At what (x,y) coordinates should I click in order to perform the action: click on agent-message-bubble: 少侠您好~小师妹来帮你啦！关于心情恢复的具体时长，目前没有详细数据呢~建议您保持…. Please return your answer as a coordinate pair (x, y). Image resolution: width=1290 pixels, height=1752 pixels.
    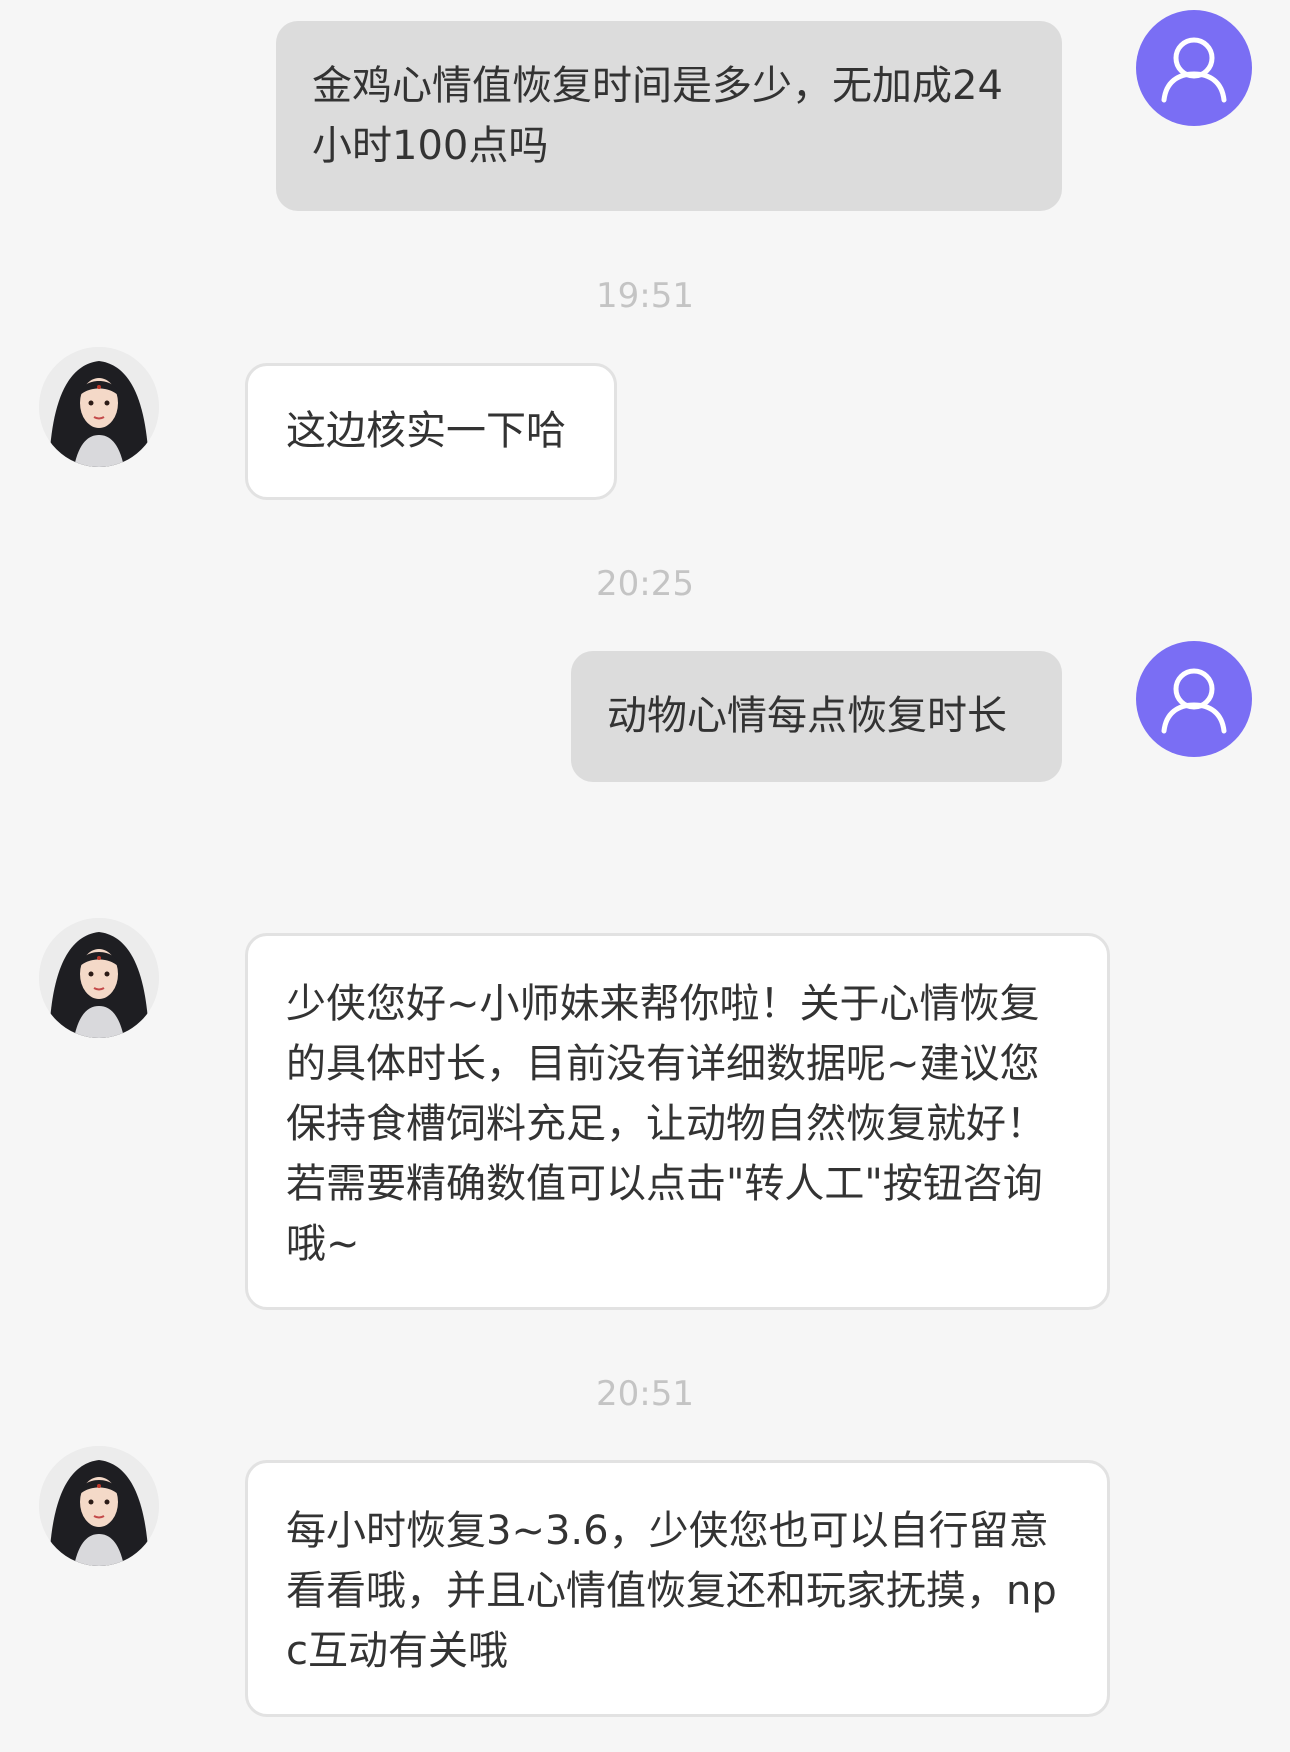
    Looking at the image, I should click on (677, 1121).